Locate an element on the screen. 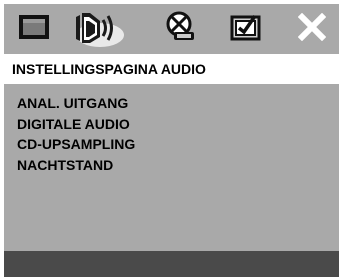  general-setup-icon is located at coordinates (34, 27).